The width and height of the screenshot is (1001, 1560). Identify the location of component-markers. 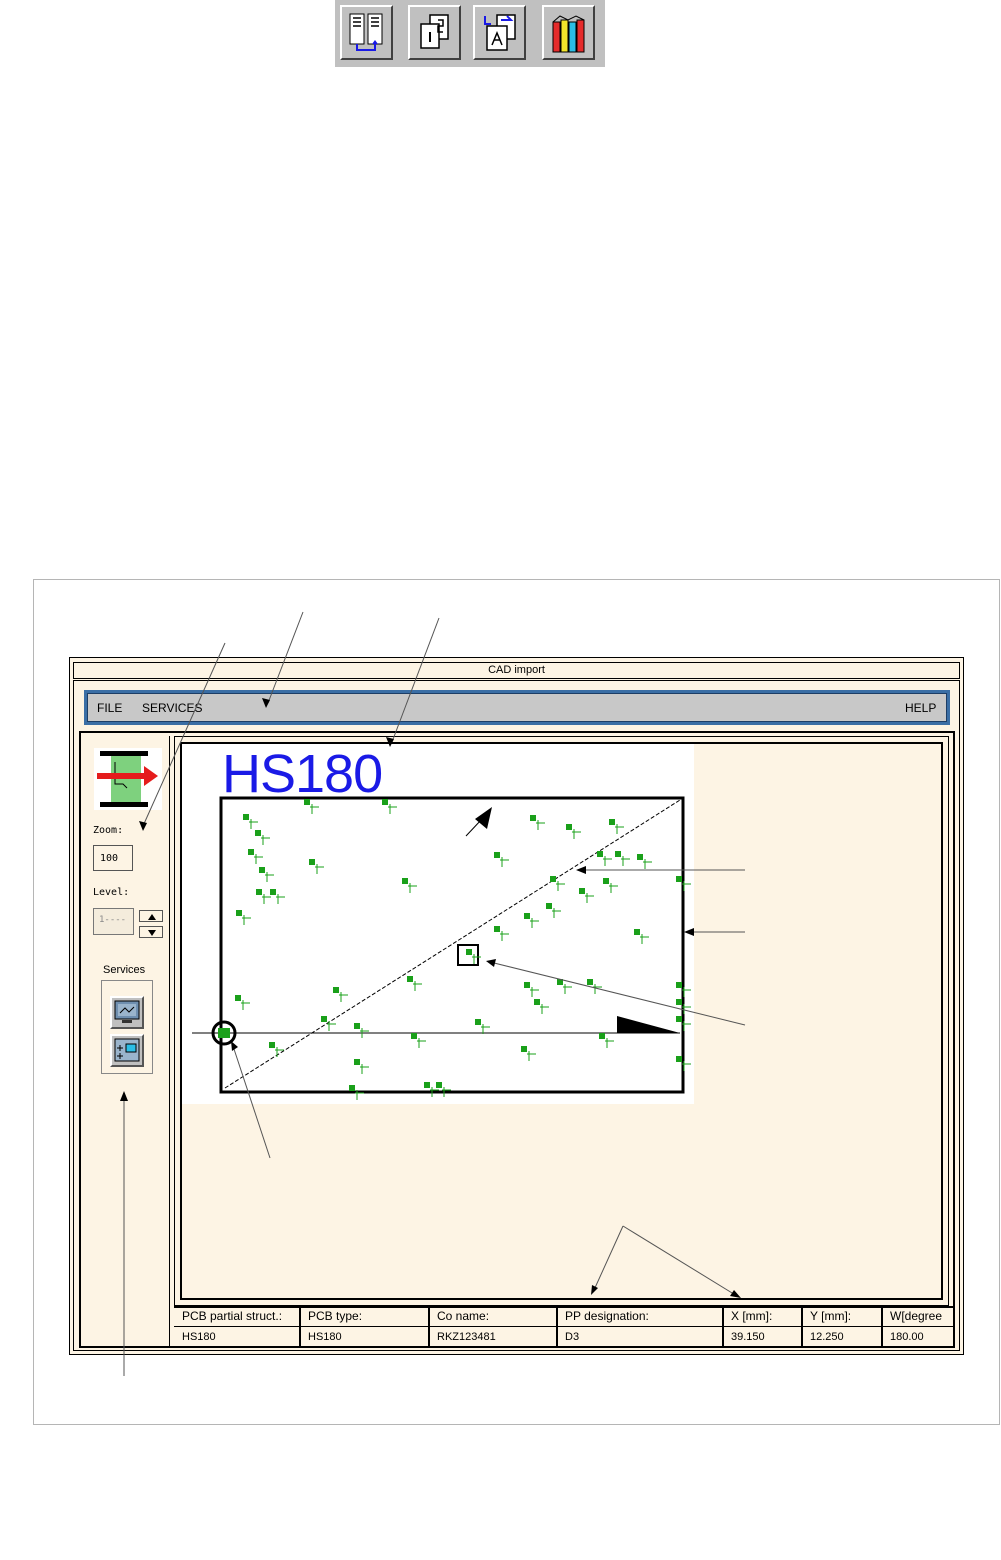
(463, 949).